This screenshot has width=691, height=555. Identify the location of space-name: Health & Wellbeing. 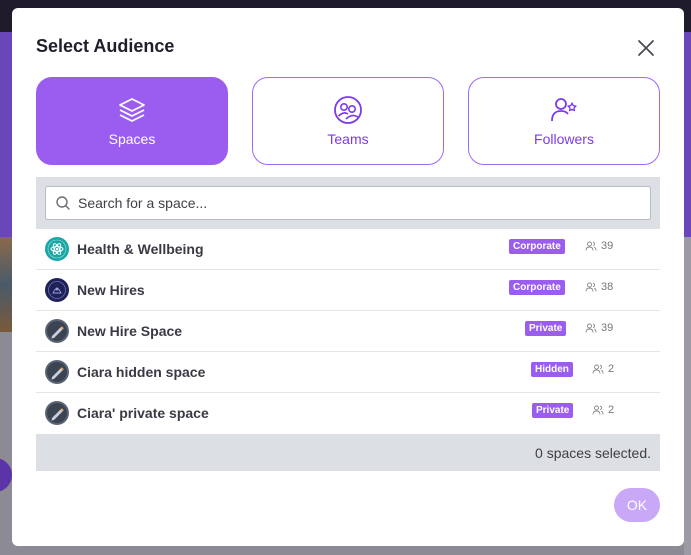
(140, 249).